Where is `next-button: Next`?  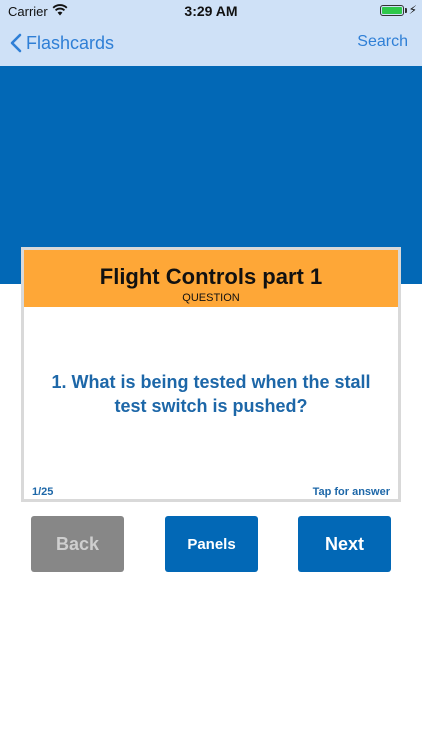 next-button: Next is located at coordinates (344, 544).